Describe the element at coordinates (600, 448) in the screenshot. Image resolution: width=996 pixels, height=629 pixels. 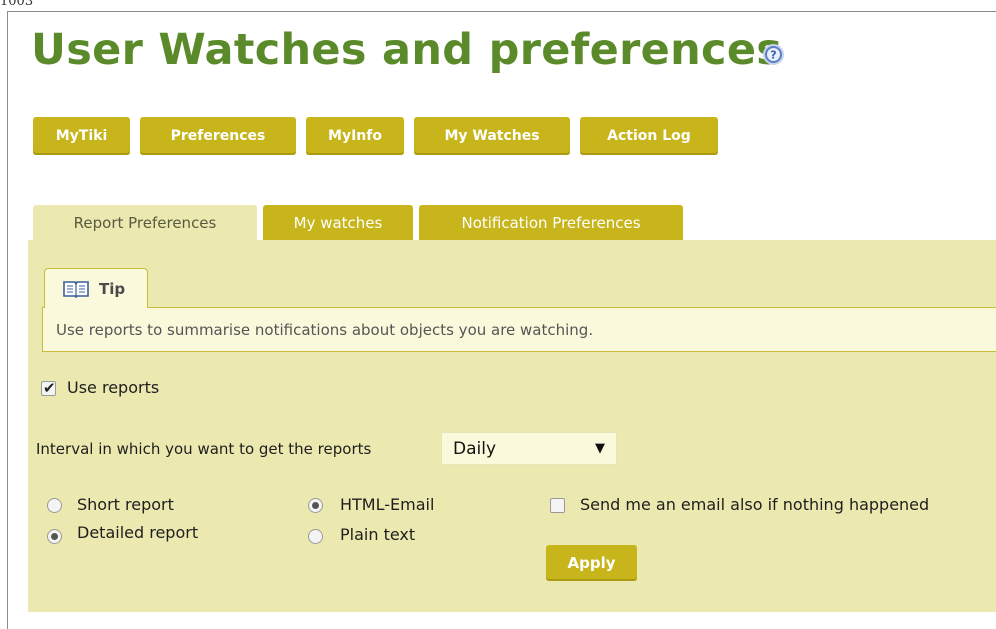
I see `dropdown-arrow-icon: ▼` at that location.